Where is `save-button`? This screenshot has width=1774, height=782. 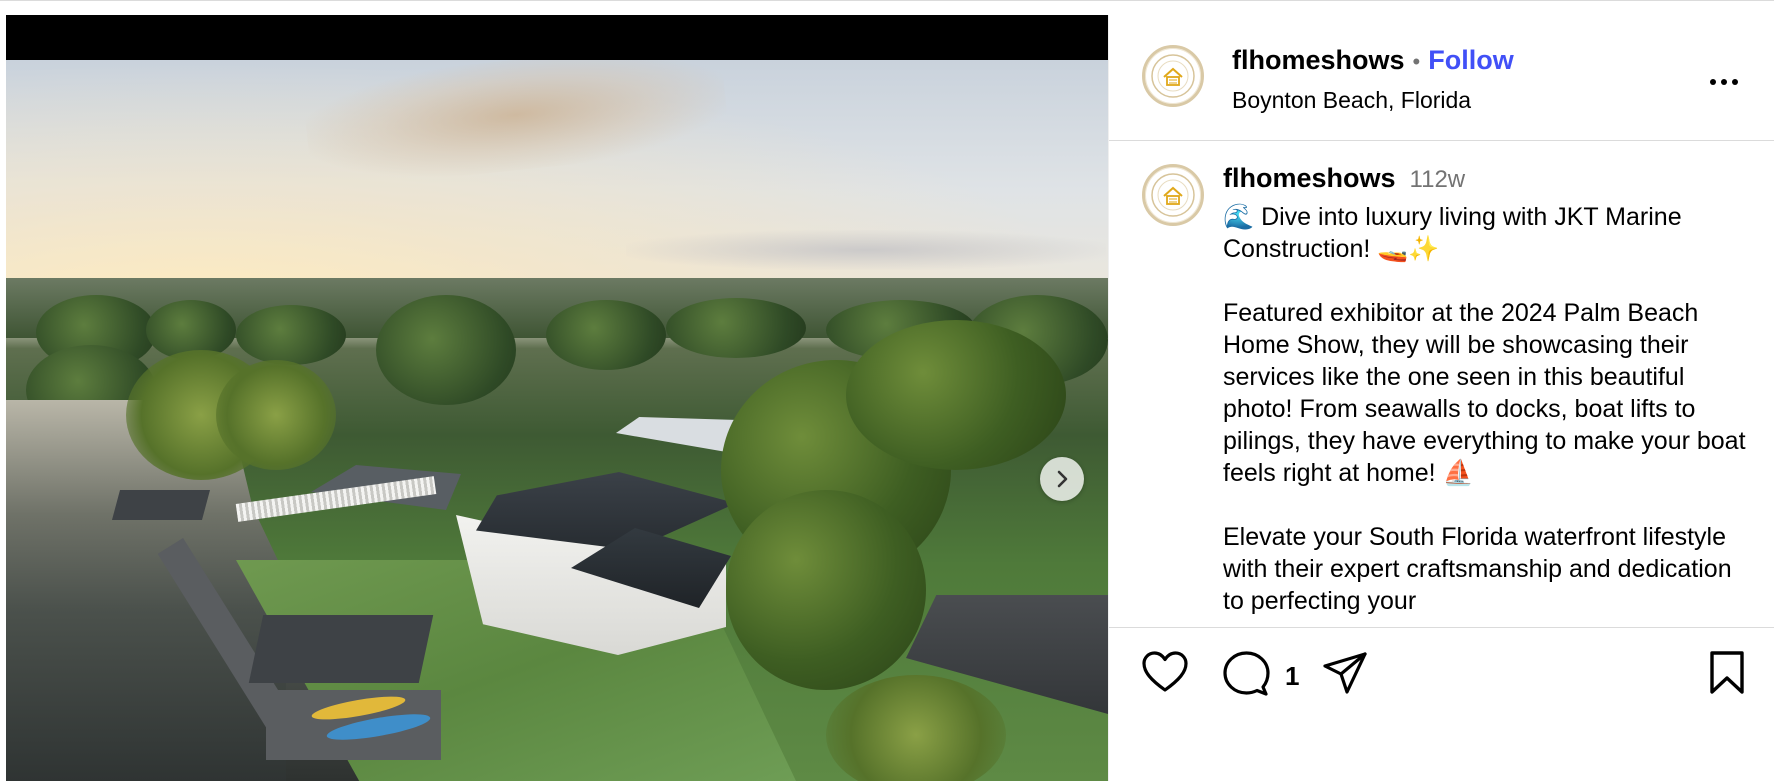 save-button is located at coordinates (1727, 675).